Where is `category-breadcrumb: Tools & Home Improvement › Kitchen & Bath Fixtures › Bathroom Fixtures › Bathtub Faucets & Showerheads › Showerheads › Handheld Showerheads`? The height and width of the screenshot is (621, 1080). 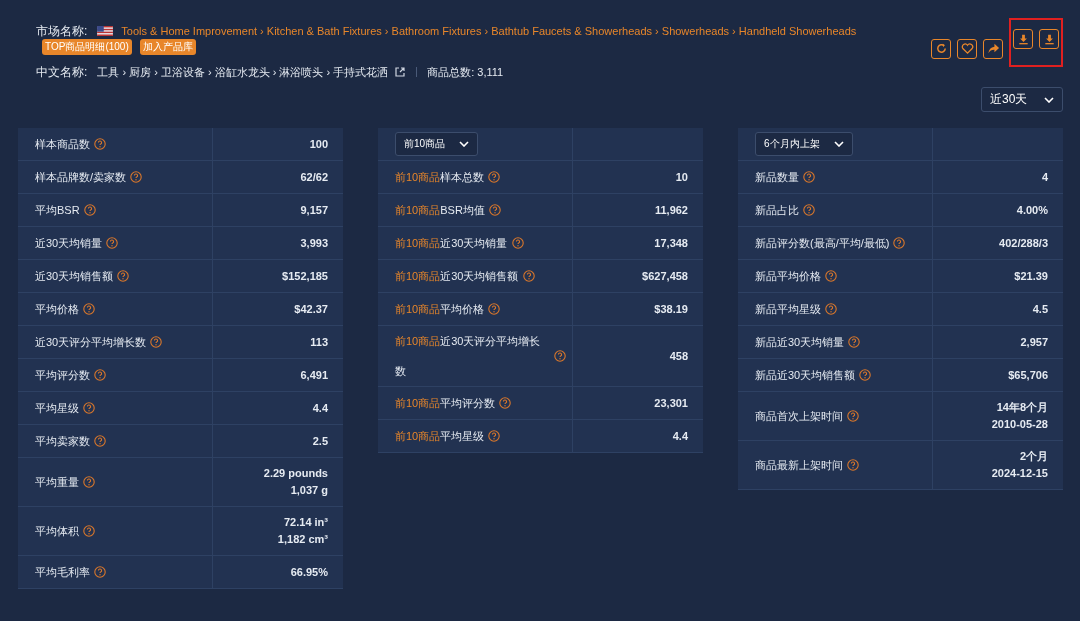 category-breadcrumb: Tools & Home Improvement › Kitchen & Bath Fixtures › Bathroom Fixtures › Bathtub Faucets & Showerheads › Showerheads › Handheld Showerheads is located at coordinates (489, 31).